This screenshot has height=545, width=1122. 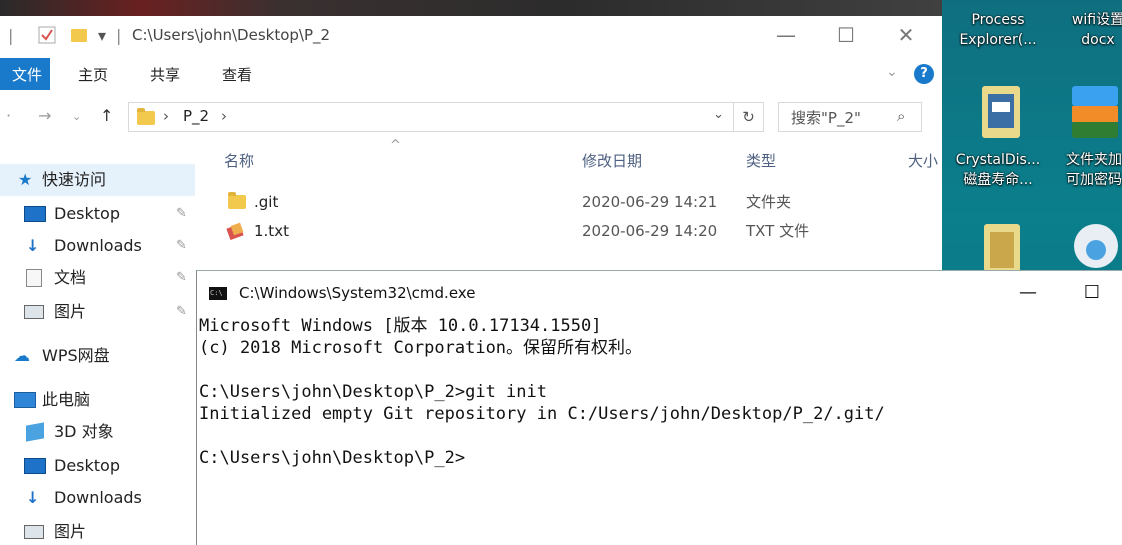 I want to click on desktop-item-line2: docx, so click(x=1098, y=40).